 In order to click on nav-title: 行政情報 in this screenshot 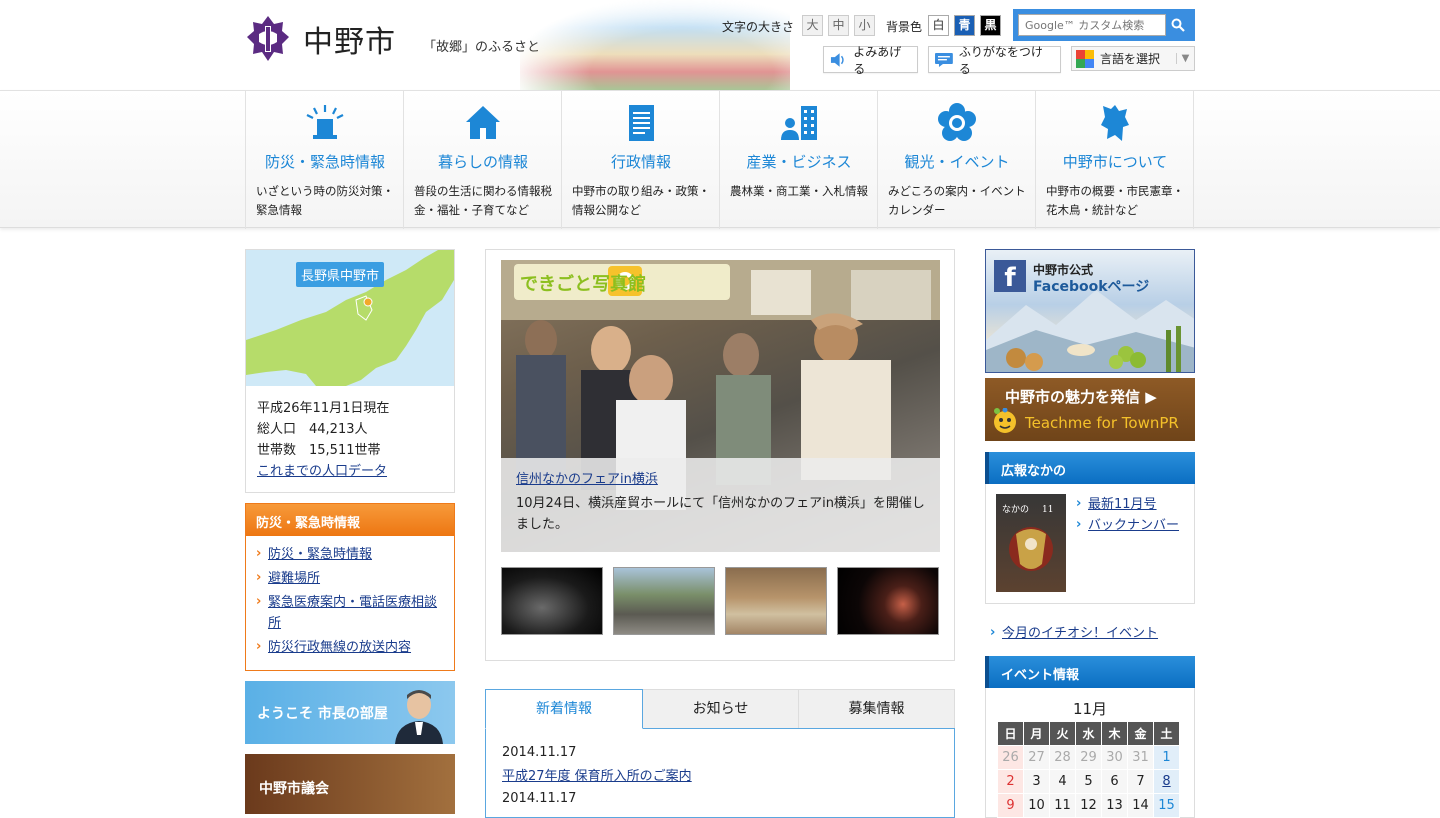, I will do `click(640, 162)`.